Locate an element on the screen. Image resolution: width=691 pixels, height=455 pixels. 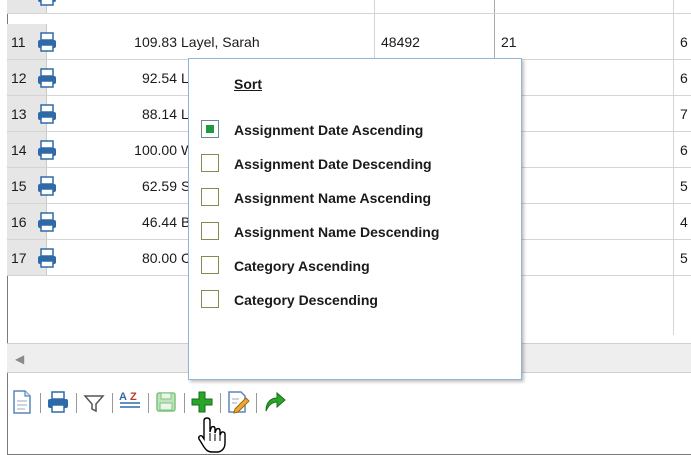
sort-option-label: Assignment Date Ascending is located at coordinates (329, 130).